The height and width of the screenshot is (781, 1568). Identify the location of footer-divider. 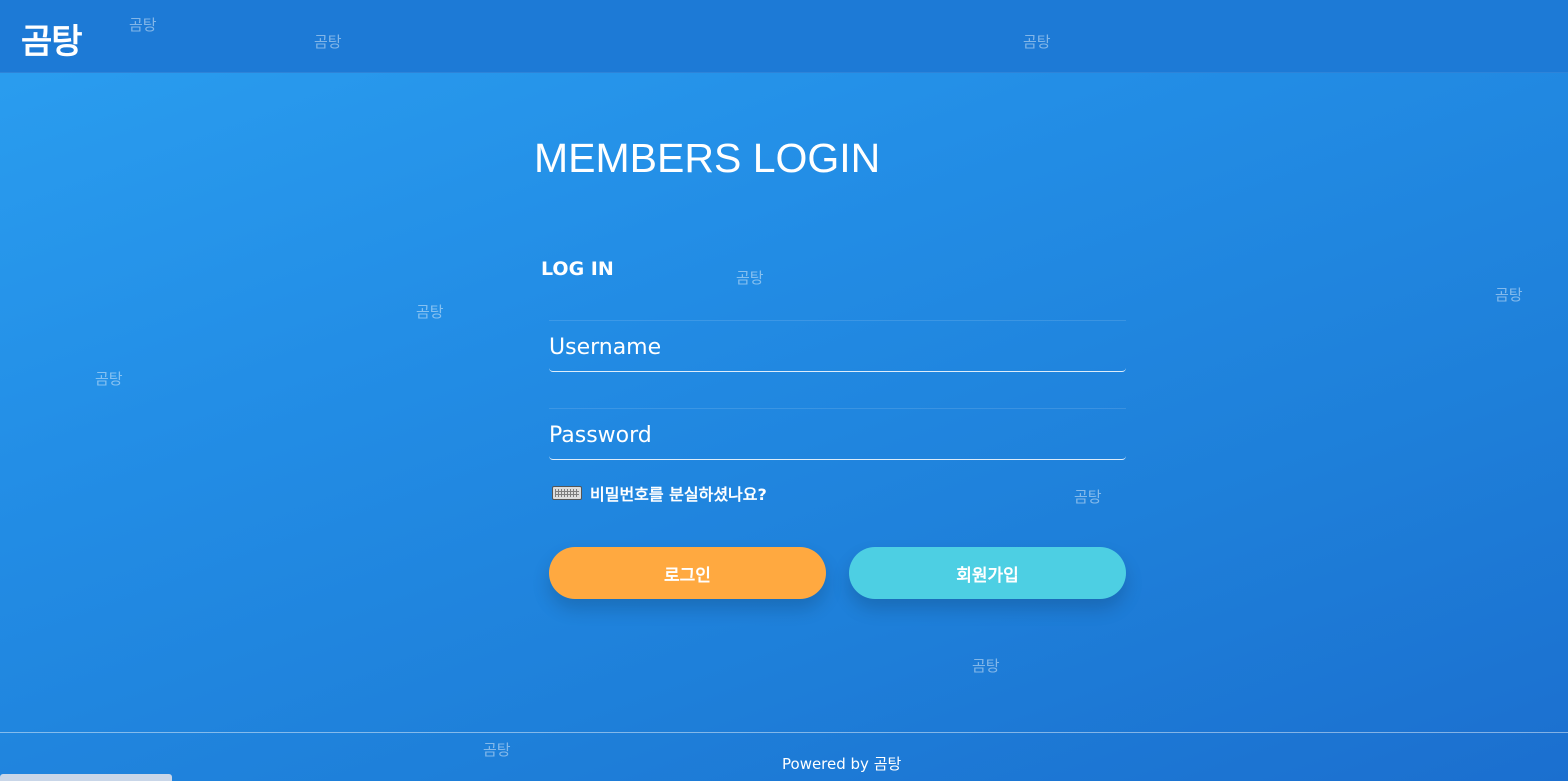
(784, 732).